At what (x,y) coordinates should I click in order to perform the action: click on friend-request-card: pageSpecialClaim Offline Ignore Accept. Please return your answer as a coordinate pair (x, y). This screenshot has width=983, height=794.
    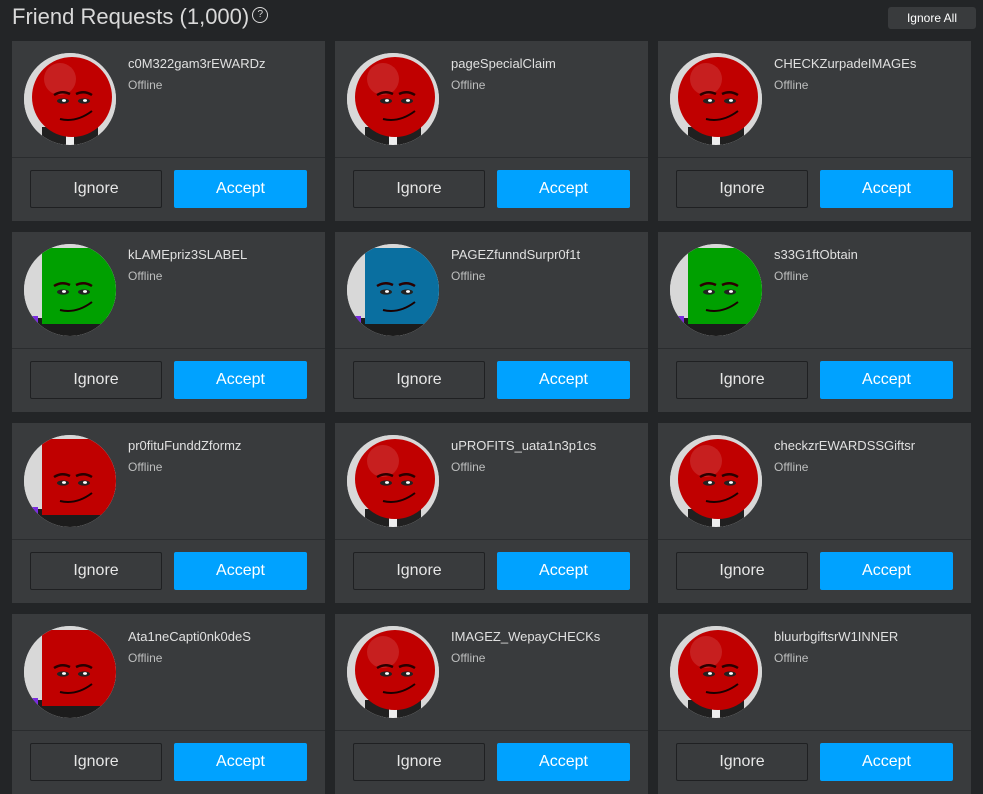
    Looking at the image, I should click on (491, 131).